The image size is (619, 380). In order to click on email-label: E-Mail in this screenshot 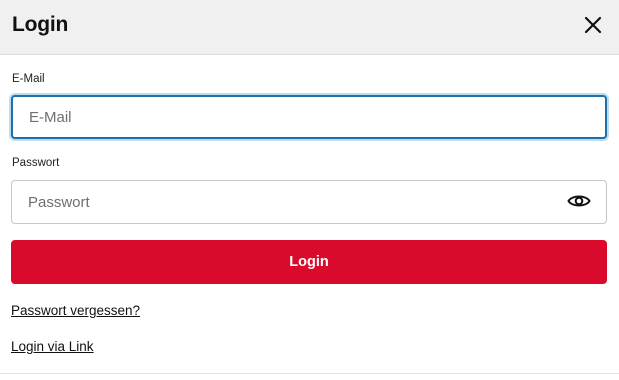, I will do `click(28, 79)`.